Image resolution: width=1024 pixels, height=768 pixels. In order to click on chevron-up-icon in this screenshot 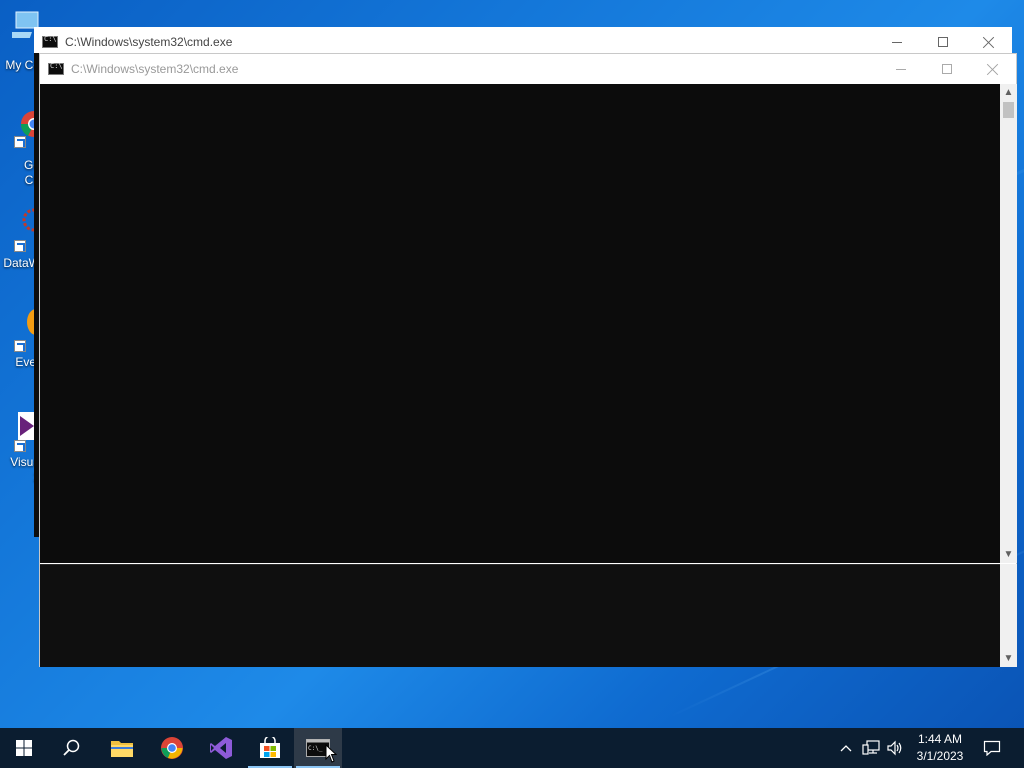, I will do `click(846, 748)`.